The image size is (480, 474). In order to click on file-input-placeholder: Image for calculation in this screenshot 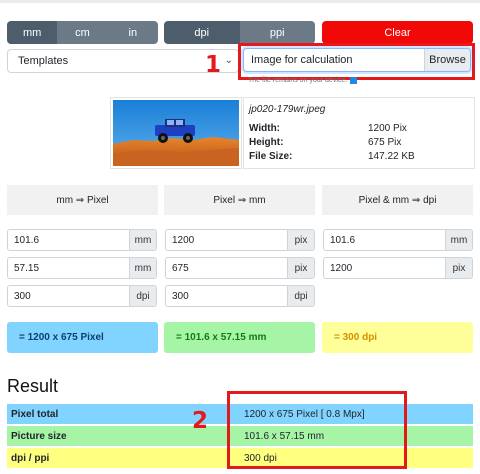, I will do `click(334, 60)`.